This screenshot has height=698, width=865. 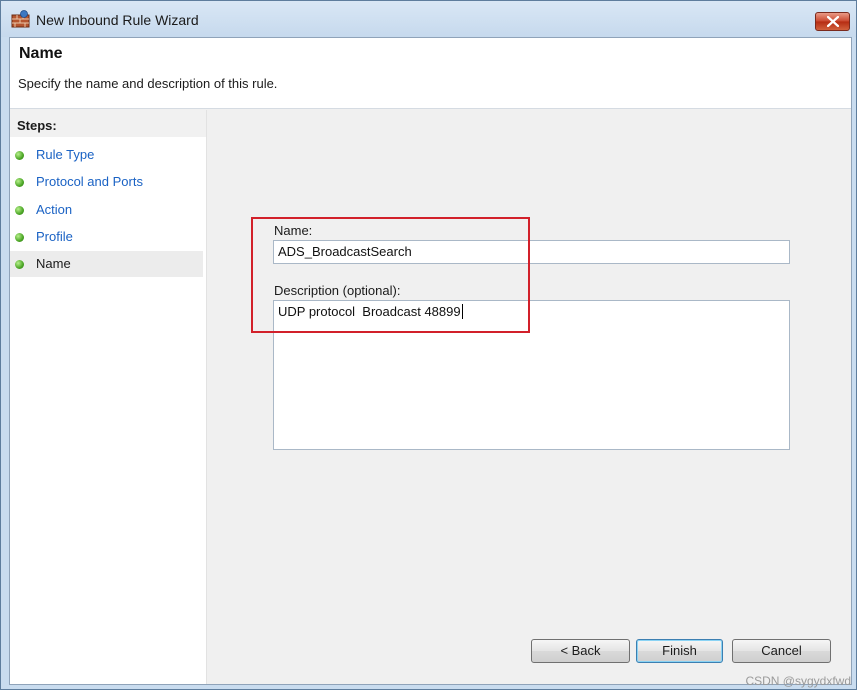 What do you see at coordinates (106, 155) in the screenshot?
I see `step-rule-type: Rule Type` at bounding box center [106, 155].